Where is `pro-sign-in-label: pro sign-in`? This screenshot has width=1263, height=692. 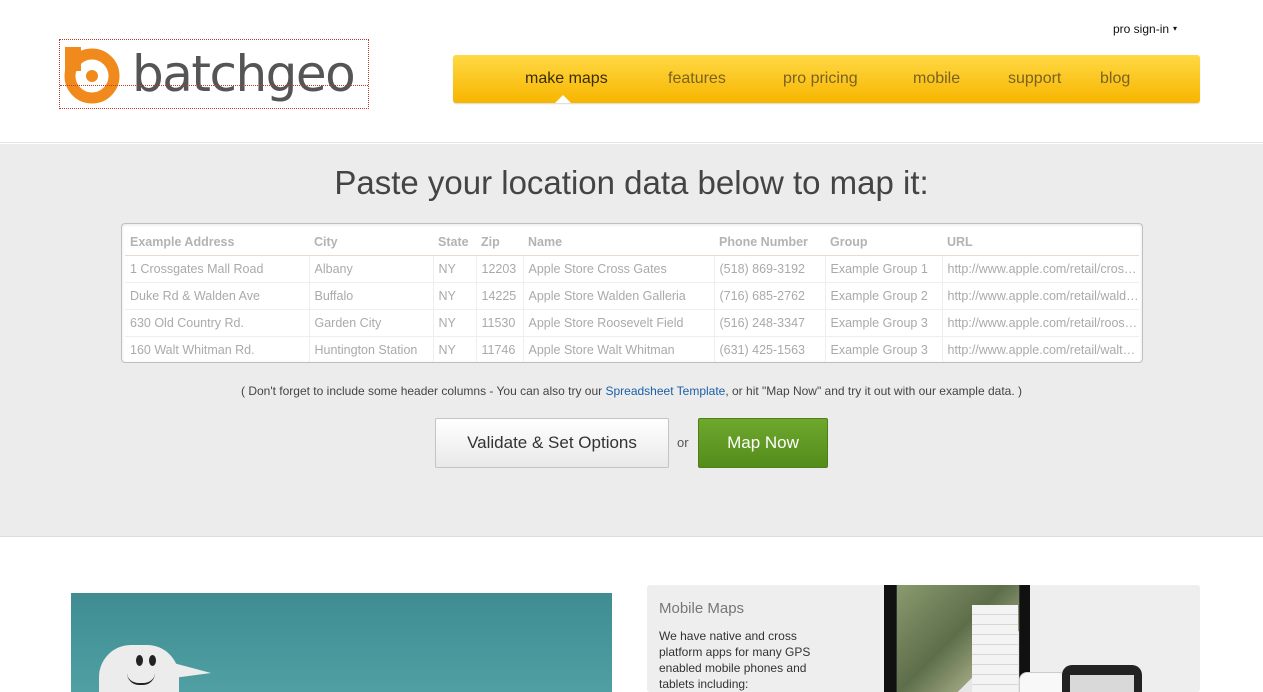
pro-sign-in-label: pro sign-in is located at coordinates (1141, 29).